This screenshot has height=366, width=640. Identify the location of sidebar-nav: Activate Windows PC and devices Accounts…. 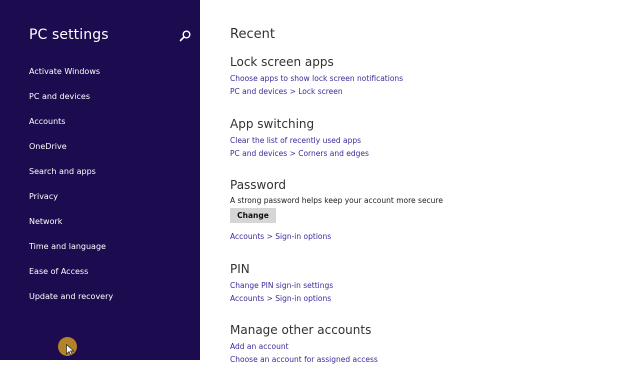
(71, 191).